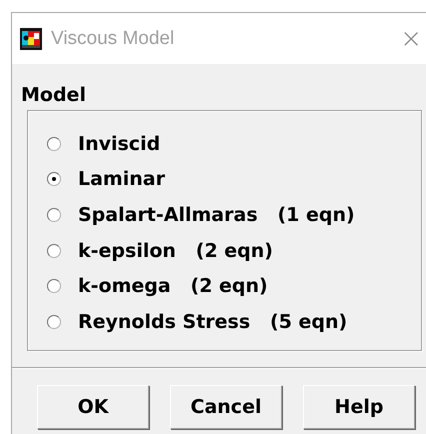  I want to click on radio-option: k-epsilon (2 eqn), so click(224, 250).